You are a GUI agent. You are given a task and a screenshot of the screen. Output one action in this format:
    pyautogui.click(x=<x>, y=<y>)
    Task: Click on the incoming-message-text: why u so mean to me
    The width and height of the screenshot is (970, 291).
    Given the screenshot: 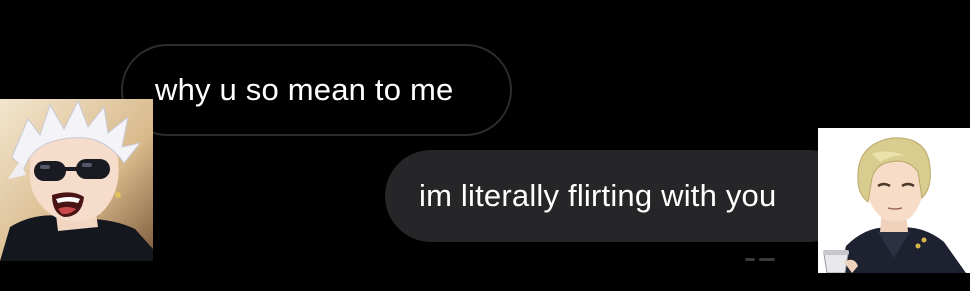 What is the action you would take?
    pyautogui.click(x=304, y=89)
    